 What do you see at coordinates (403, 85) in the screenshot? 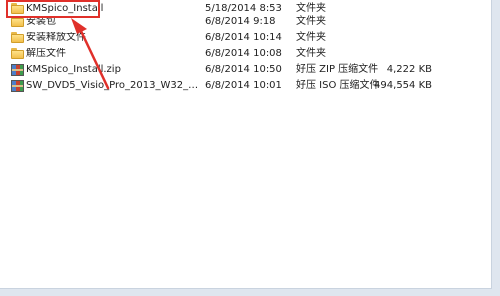
I see `file-size: 494,554 KB` at bounding box center [403, 85].